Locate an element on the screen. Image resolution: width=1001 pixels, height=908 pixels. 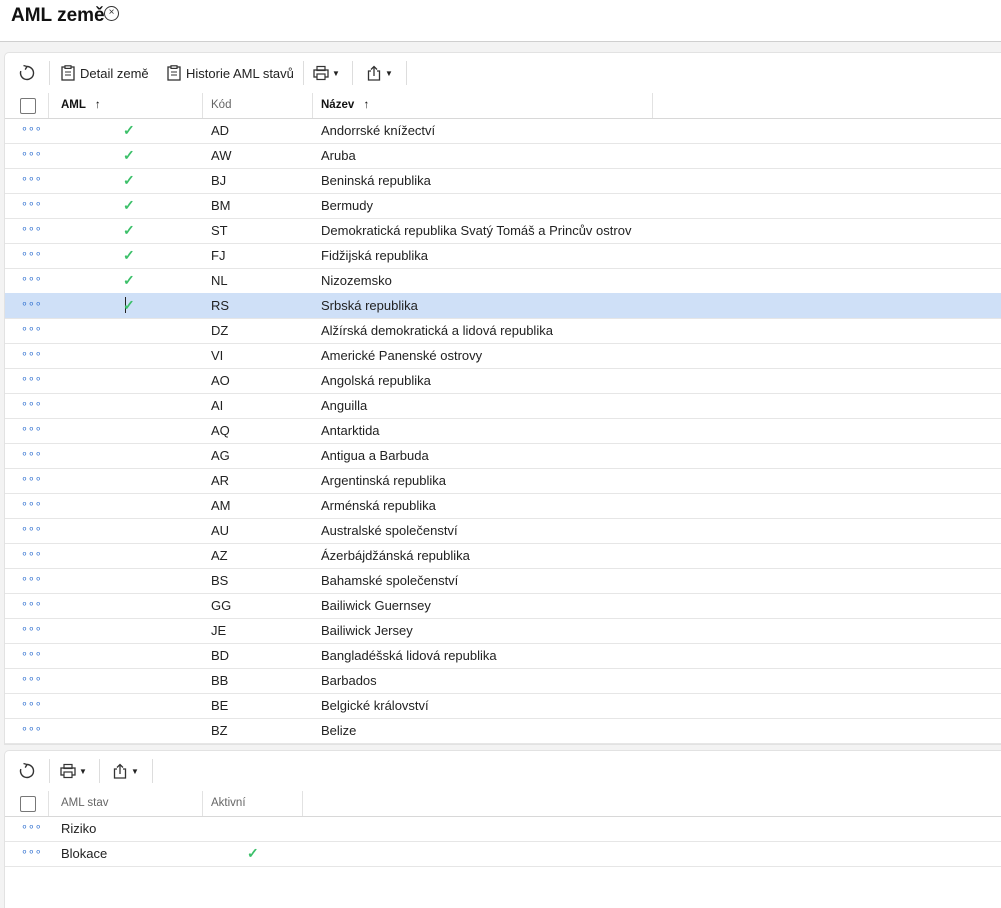
table-row: ∘∘∘ AO Angolská republika is located at coordinates (503, 381).